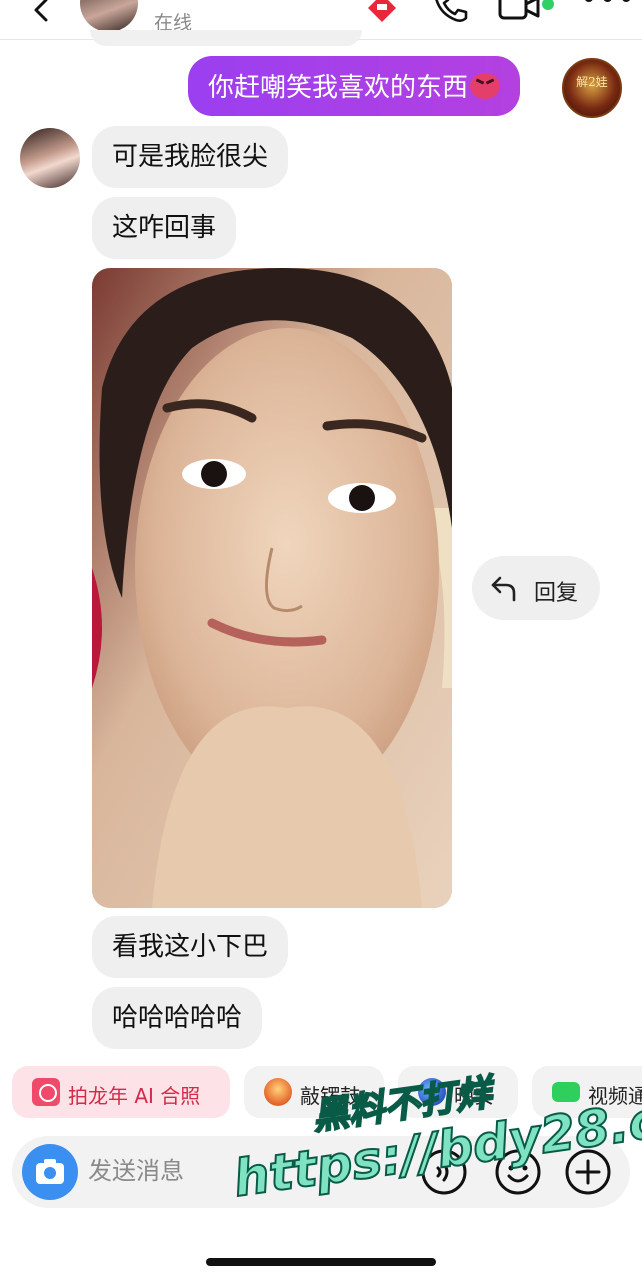 The image size is (642, 1280). I want to click on home-indicator, so click(321, 1262).